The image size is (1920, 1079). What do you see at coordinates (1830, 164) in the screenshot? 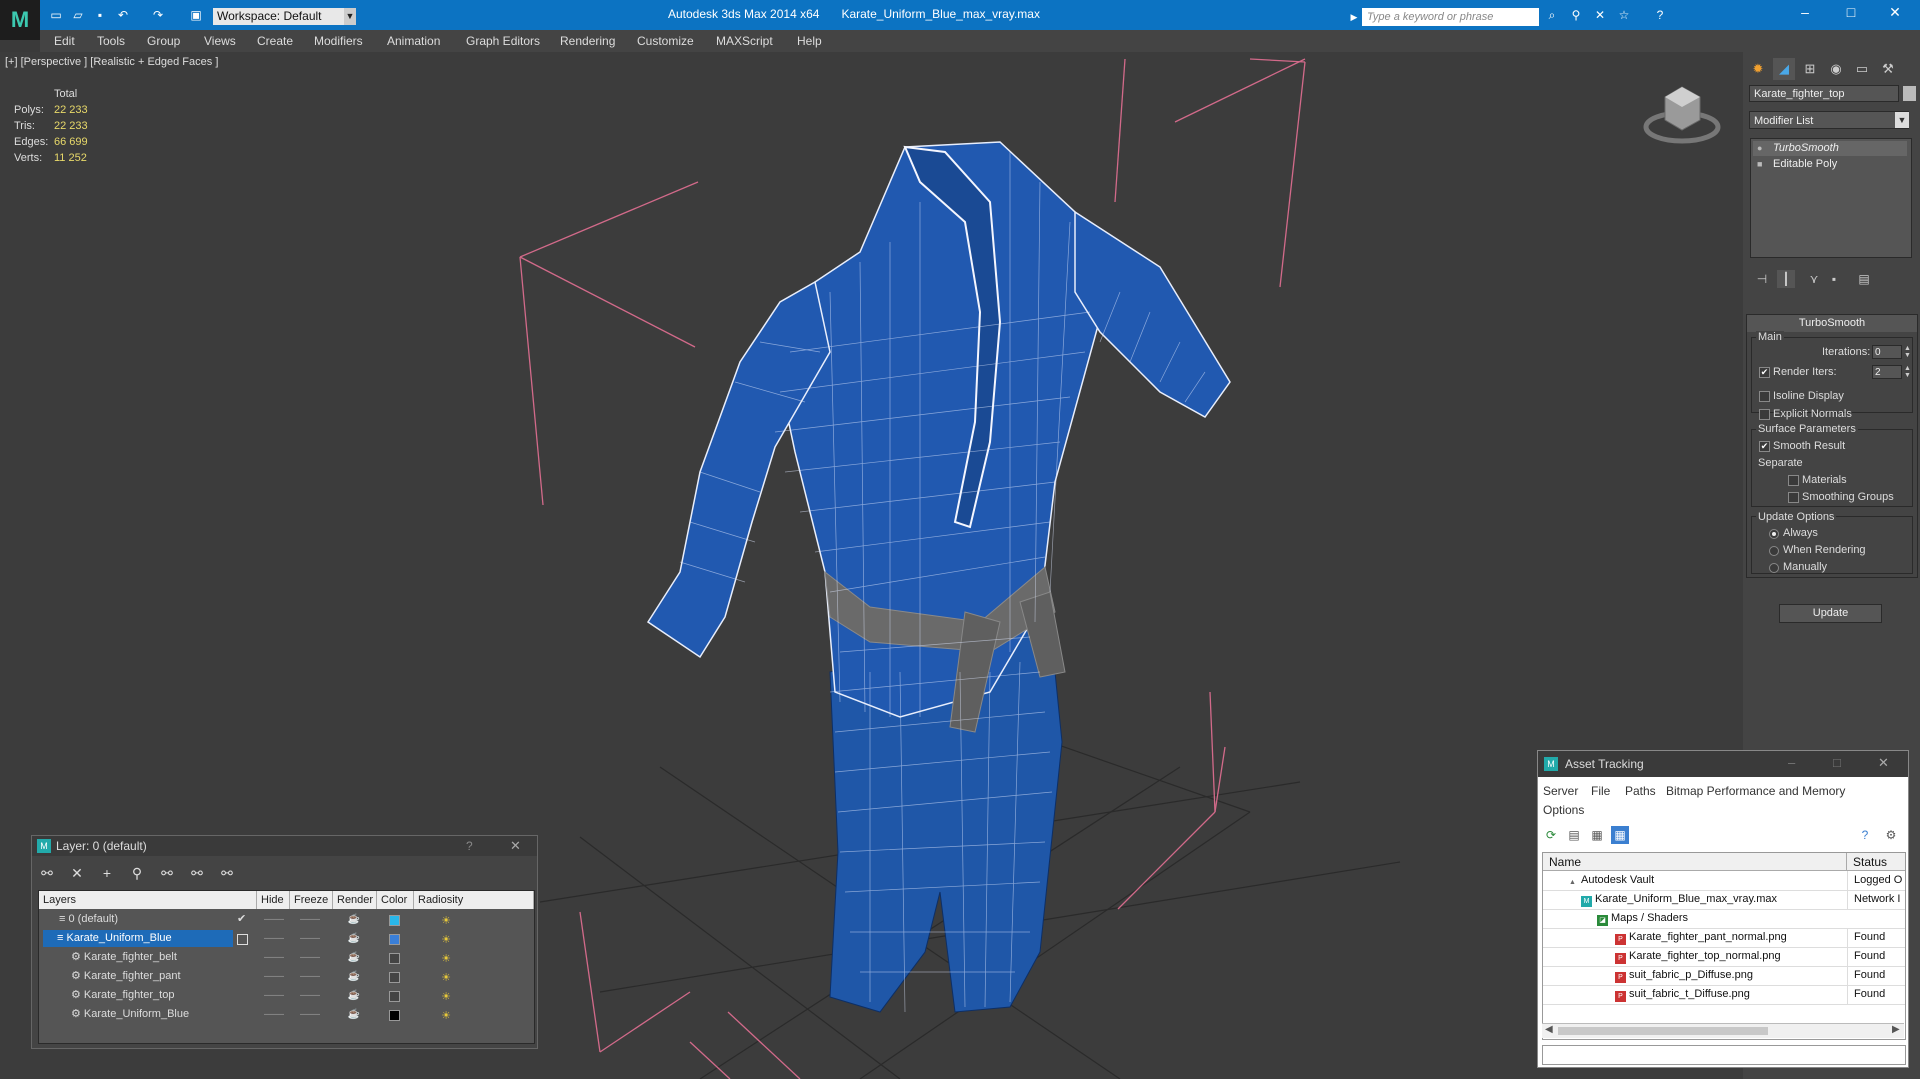
I see `stack-item-editable-poly: ■ Editable Poly` at bounding box center [1830, 164].